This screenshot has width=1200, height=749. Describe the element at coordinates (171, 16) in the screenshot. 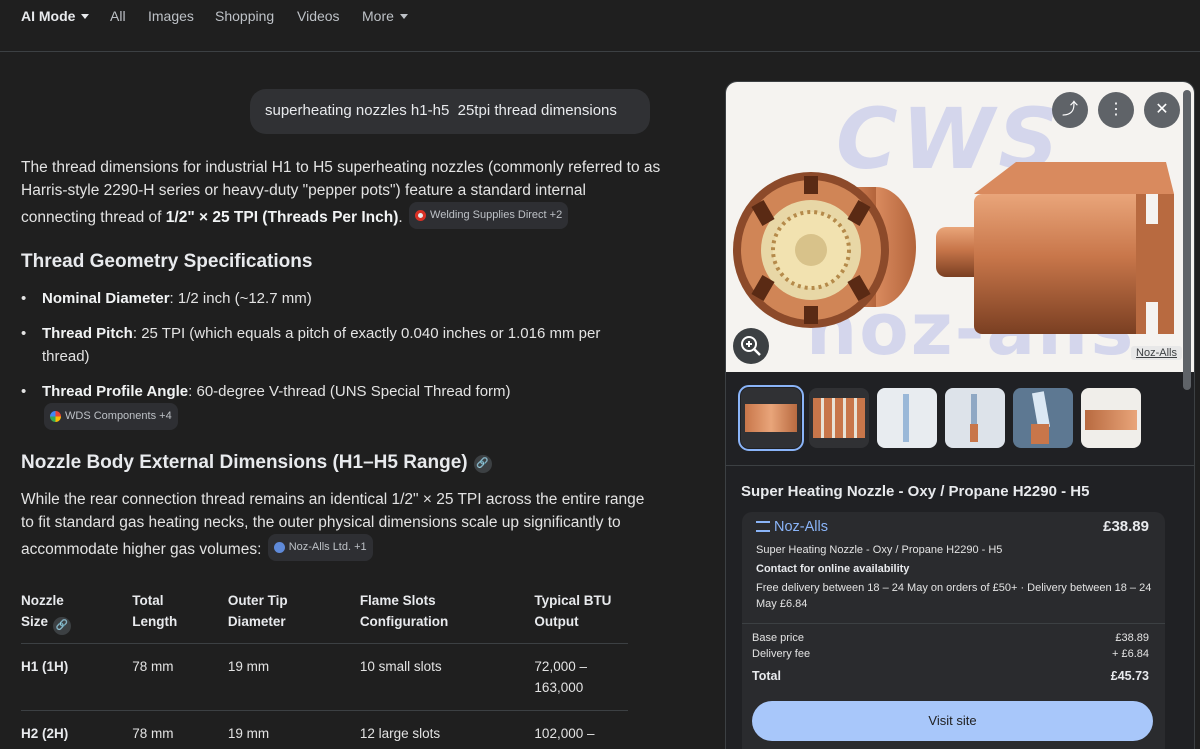

I see `tab-images: Images` at that location.